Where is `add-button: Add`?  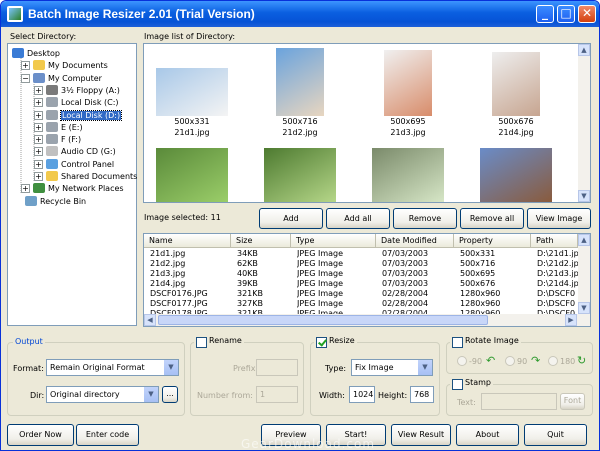 add-button: Add is located at coordinates (291, 218).